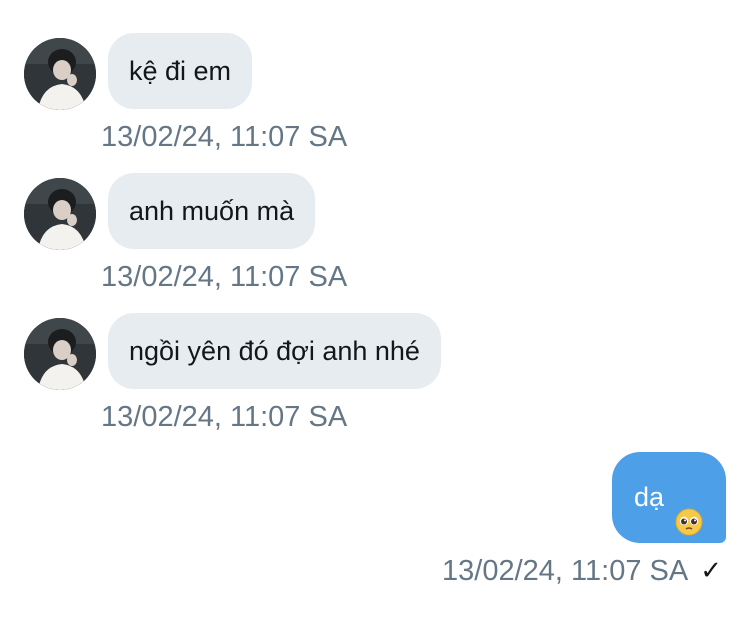 The image size is (750, 624). I want to click on message-text: kệ đi em, so click(180, 71).